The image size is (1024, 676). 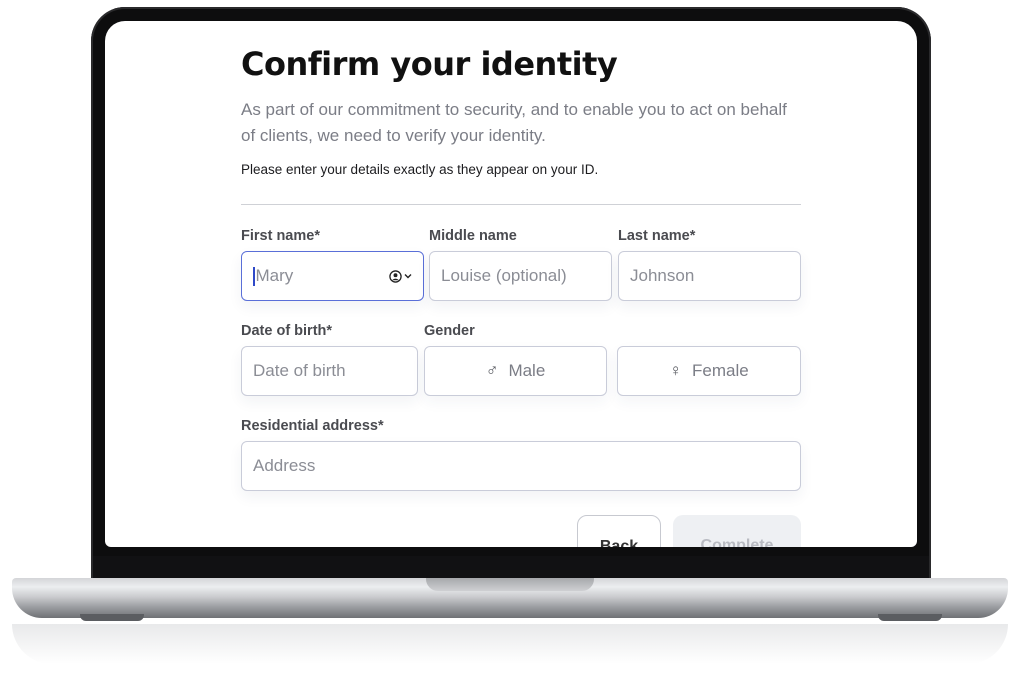 What do you see at coordinates (521, 466) in the screenshot?
I see `address-input: Address` at bounding box center [521, 466].